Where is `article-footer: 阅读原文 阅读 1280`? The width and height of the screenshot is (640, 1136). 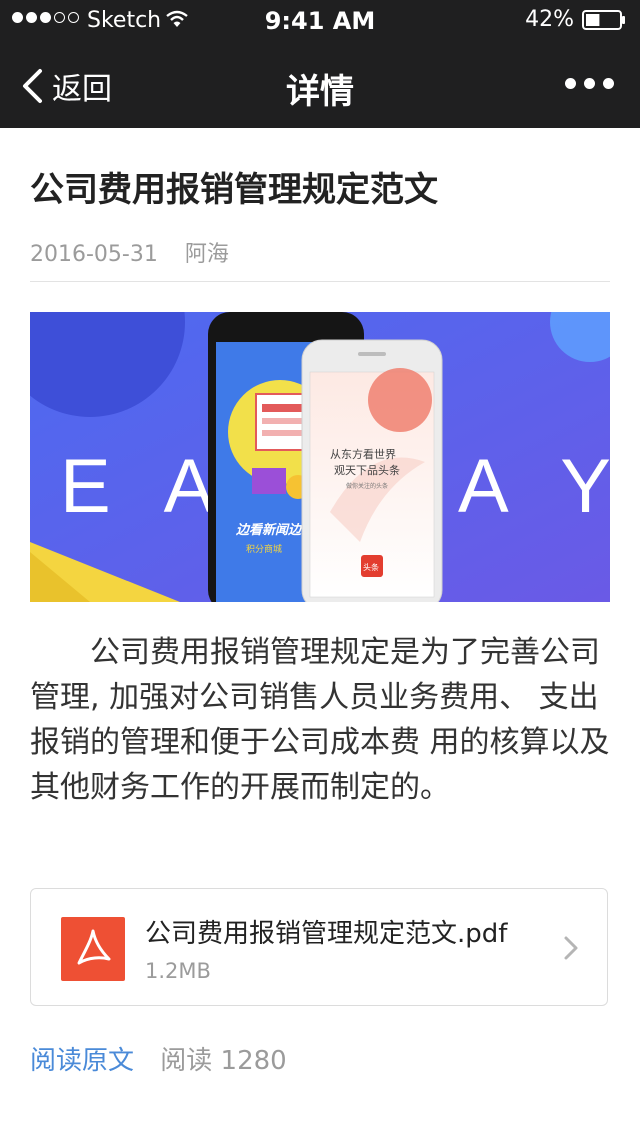
article-footer: 阅读原文 阅读 1280 is located at coordinates (158, 1058).